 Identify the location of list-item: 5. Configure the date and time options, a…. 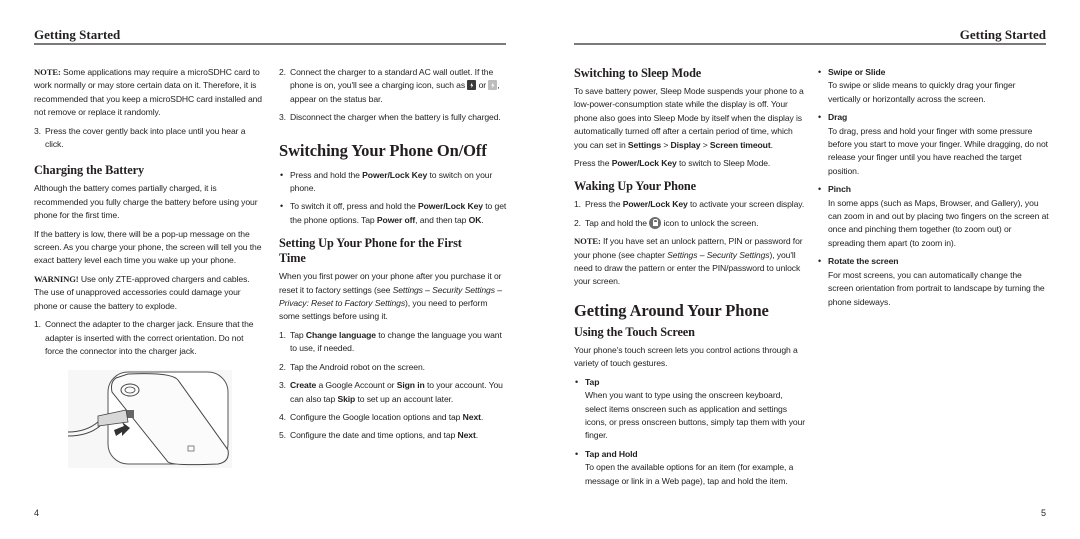
(379, 435).